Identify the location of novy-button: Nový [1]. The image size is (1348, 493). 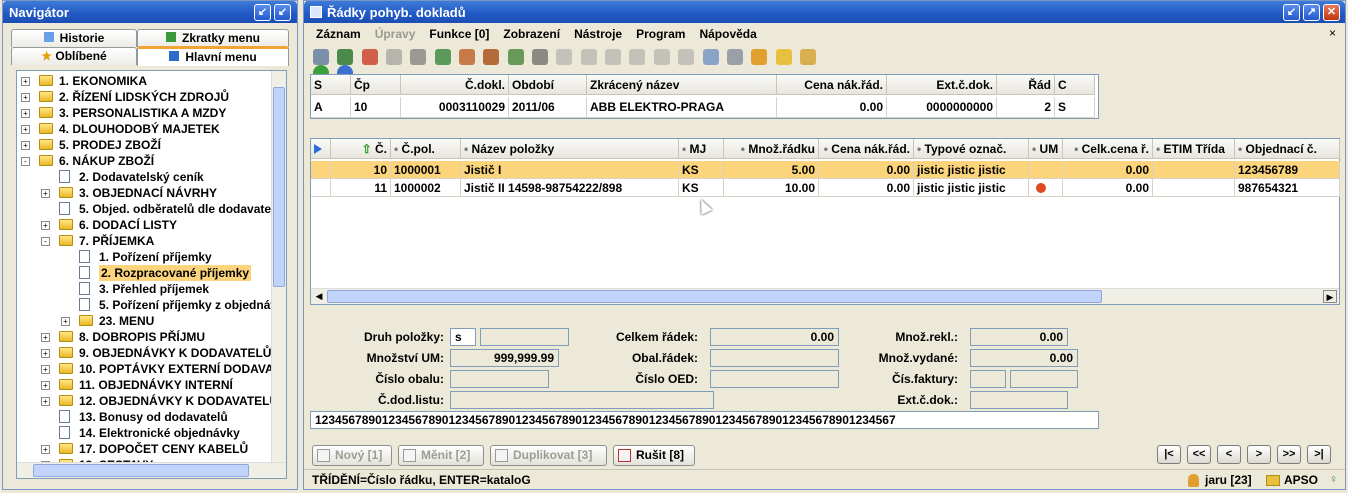
(352, 455).